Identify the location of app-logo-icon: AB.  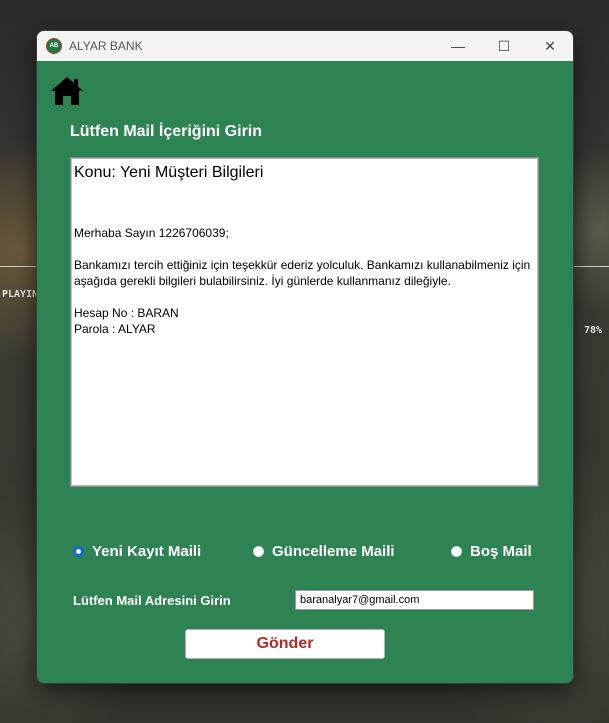
(54, 46).